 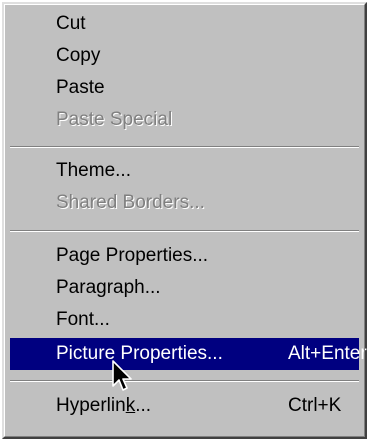 What do you see at coordinates (184, 406) in the screenshot?
I see `menu-item-hyperlink: Hyperlink... Ctrl+K` at bounding box center [184, 406].